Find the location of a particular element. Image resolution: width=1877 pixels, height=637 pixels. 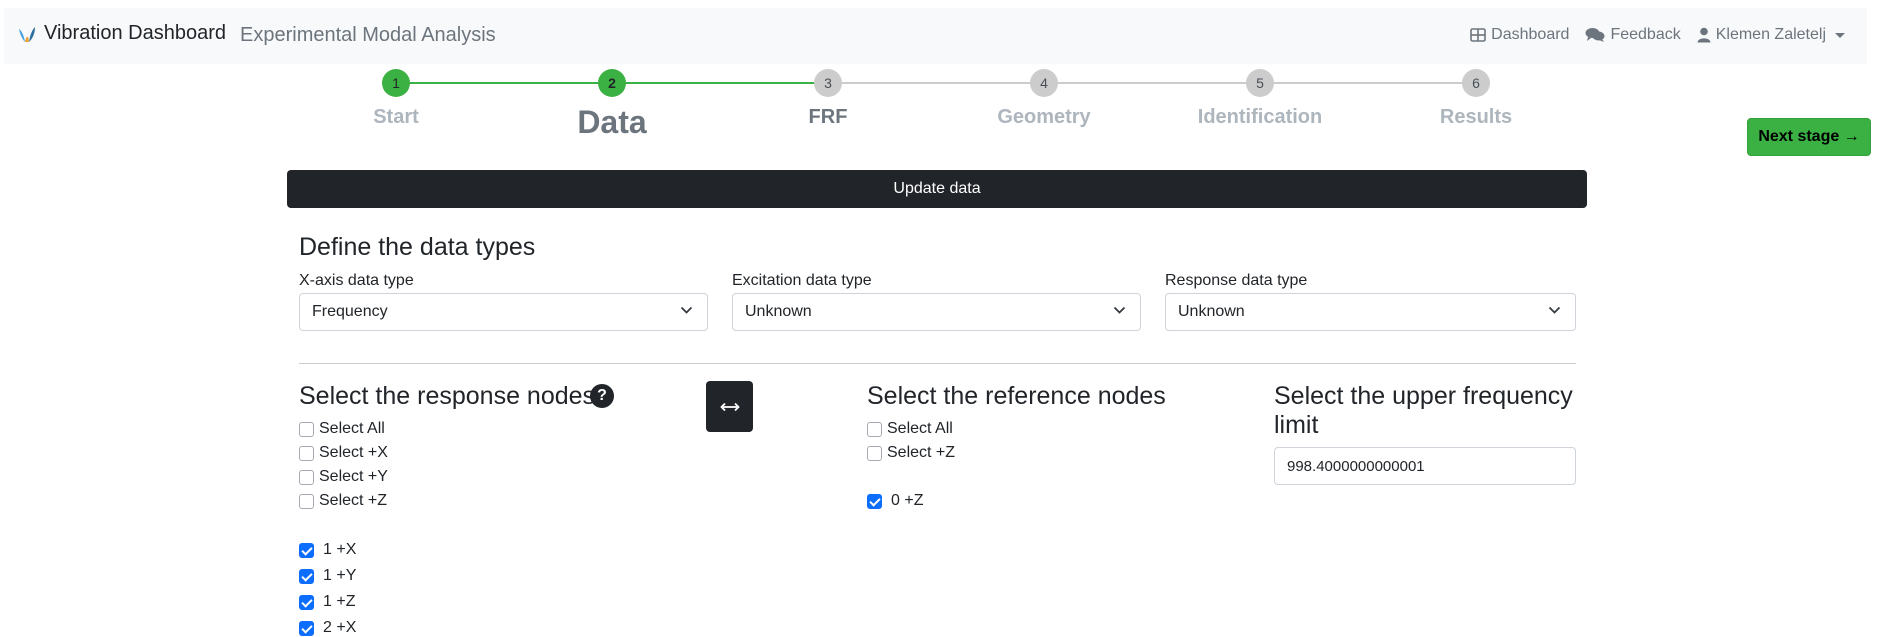

select-all-response: Select All is located at coordinates (342, 429).